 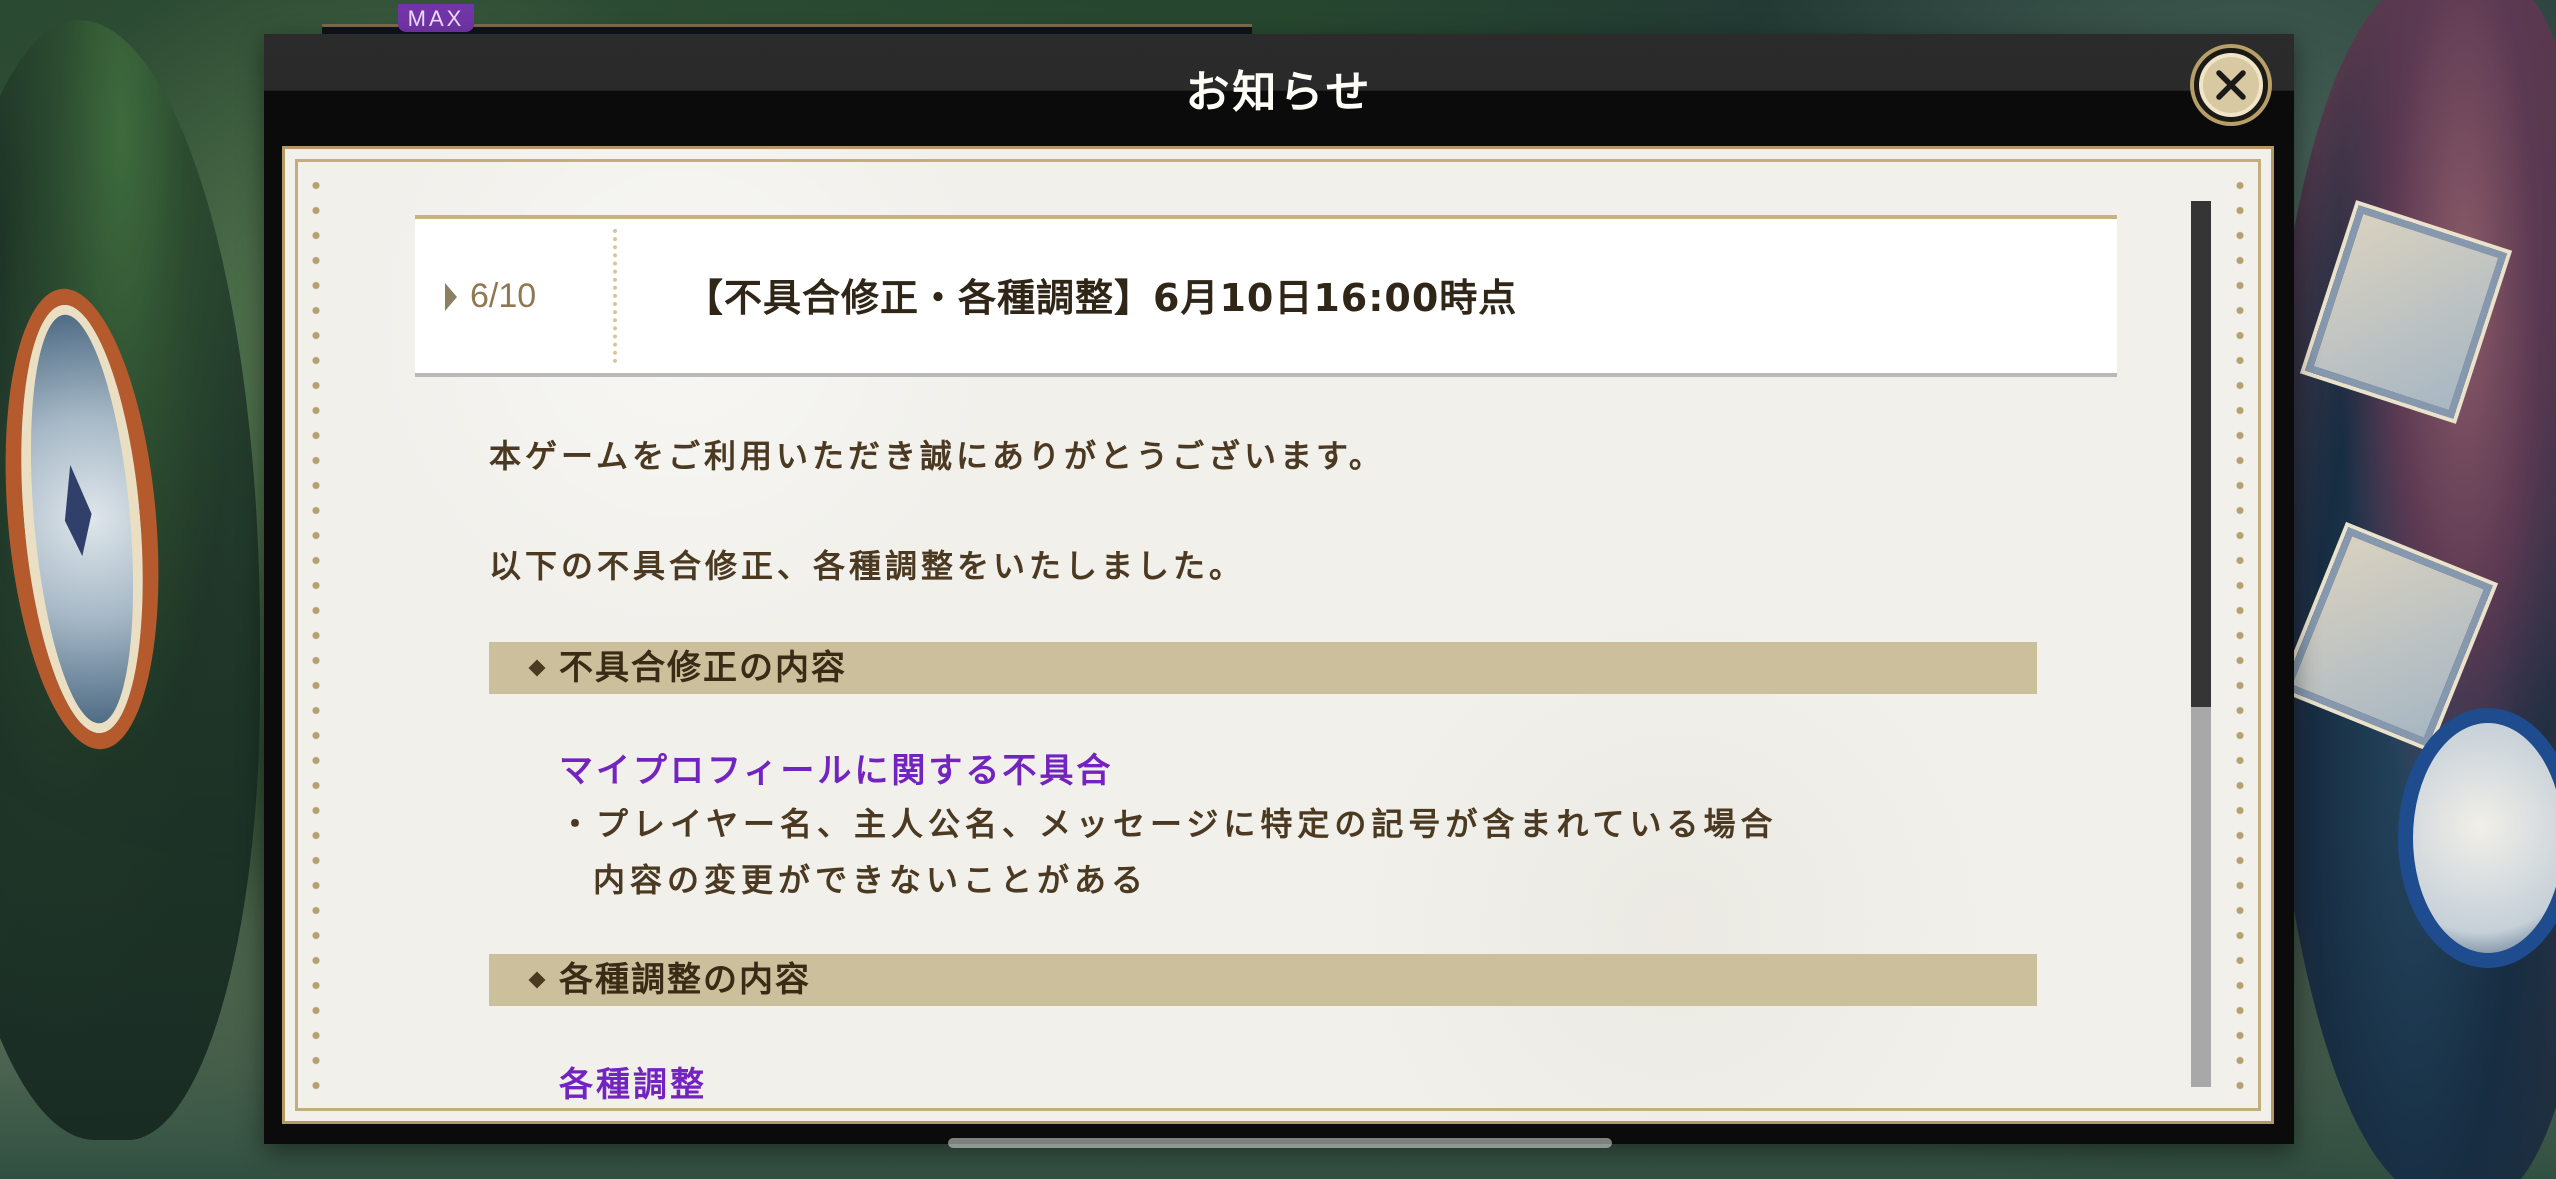 I want to click on adjustment-item-title: 各種調整, so click(x=633, y=1085).